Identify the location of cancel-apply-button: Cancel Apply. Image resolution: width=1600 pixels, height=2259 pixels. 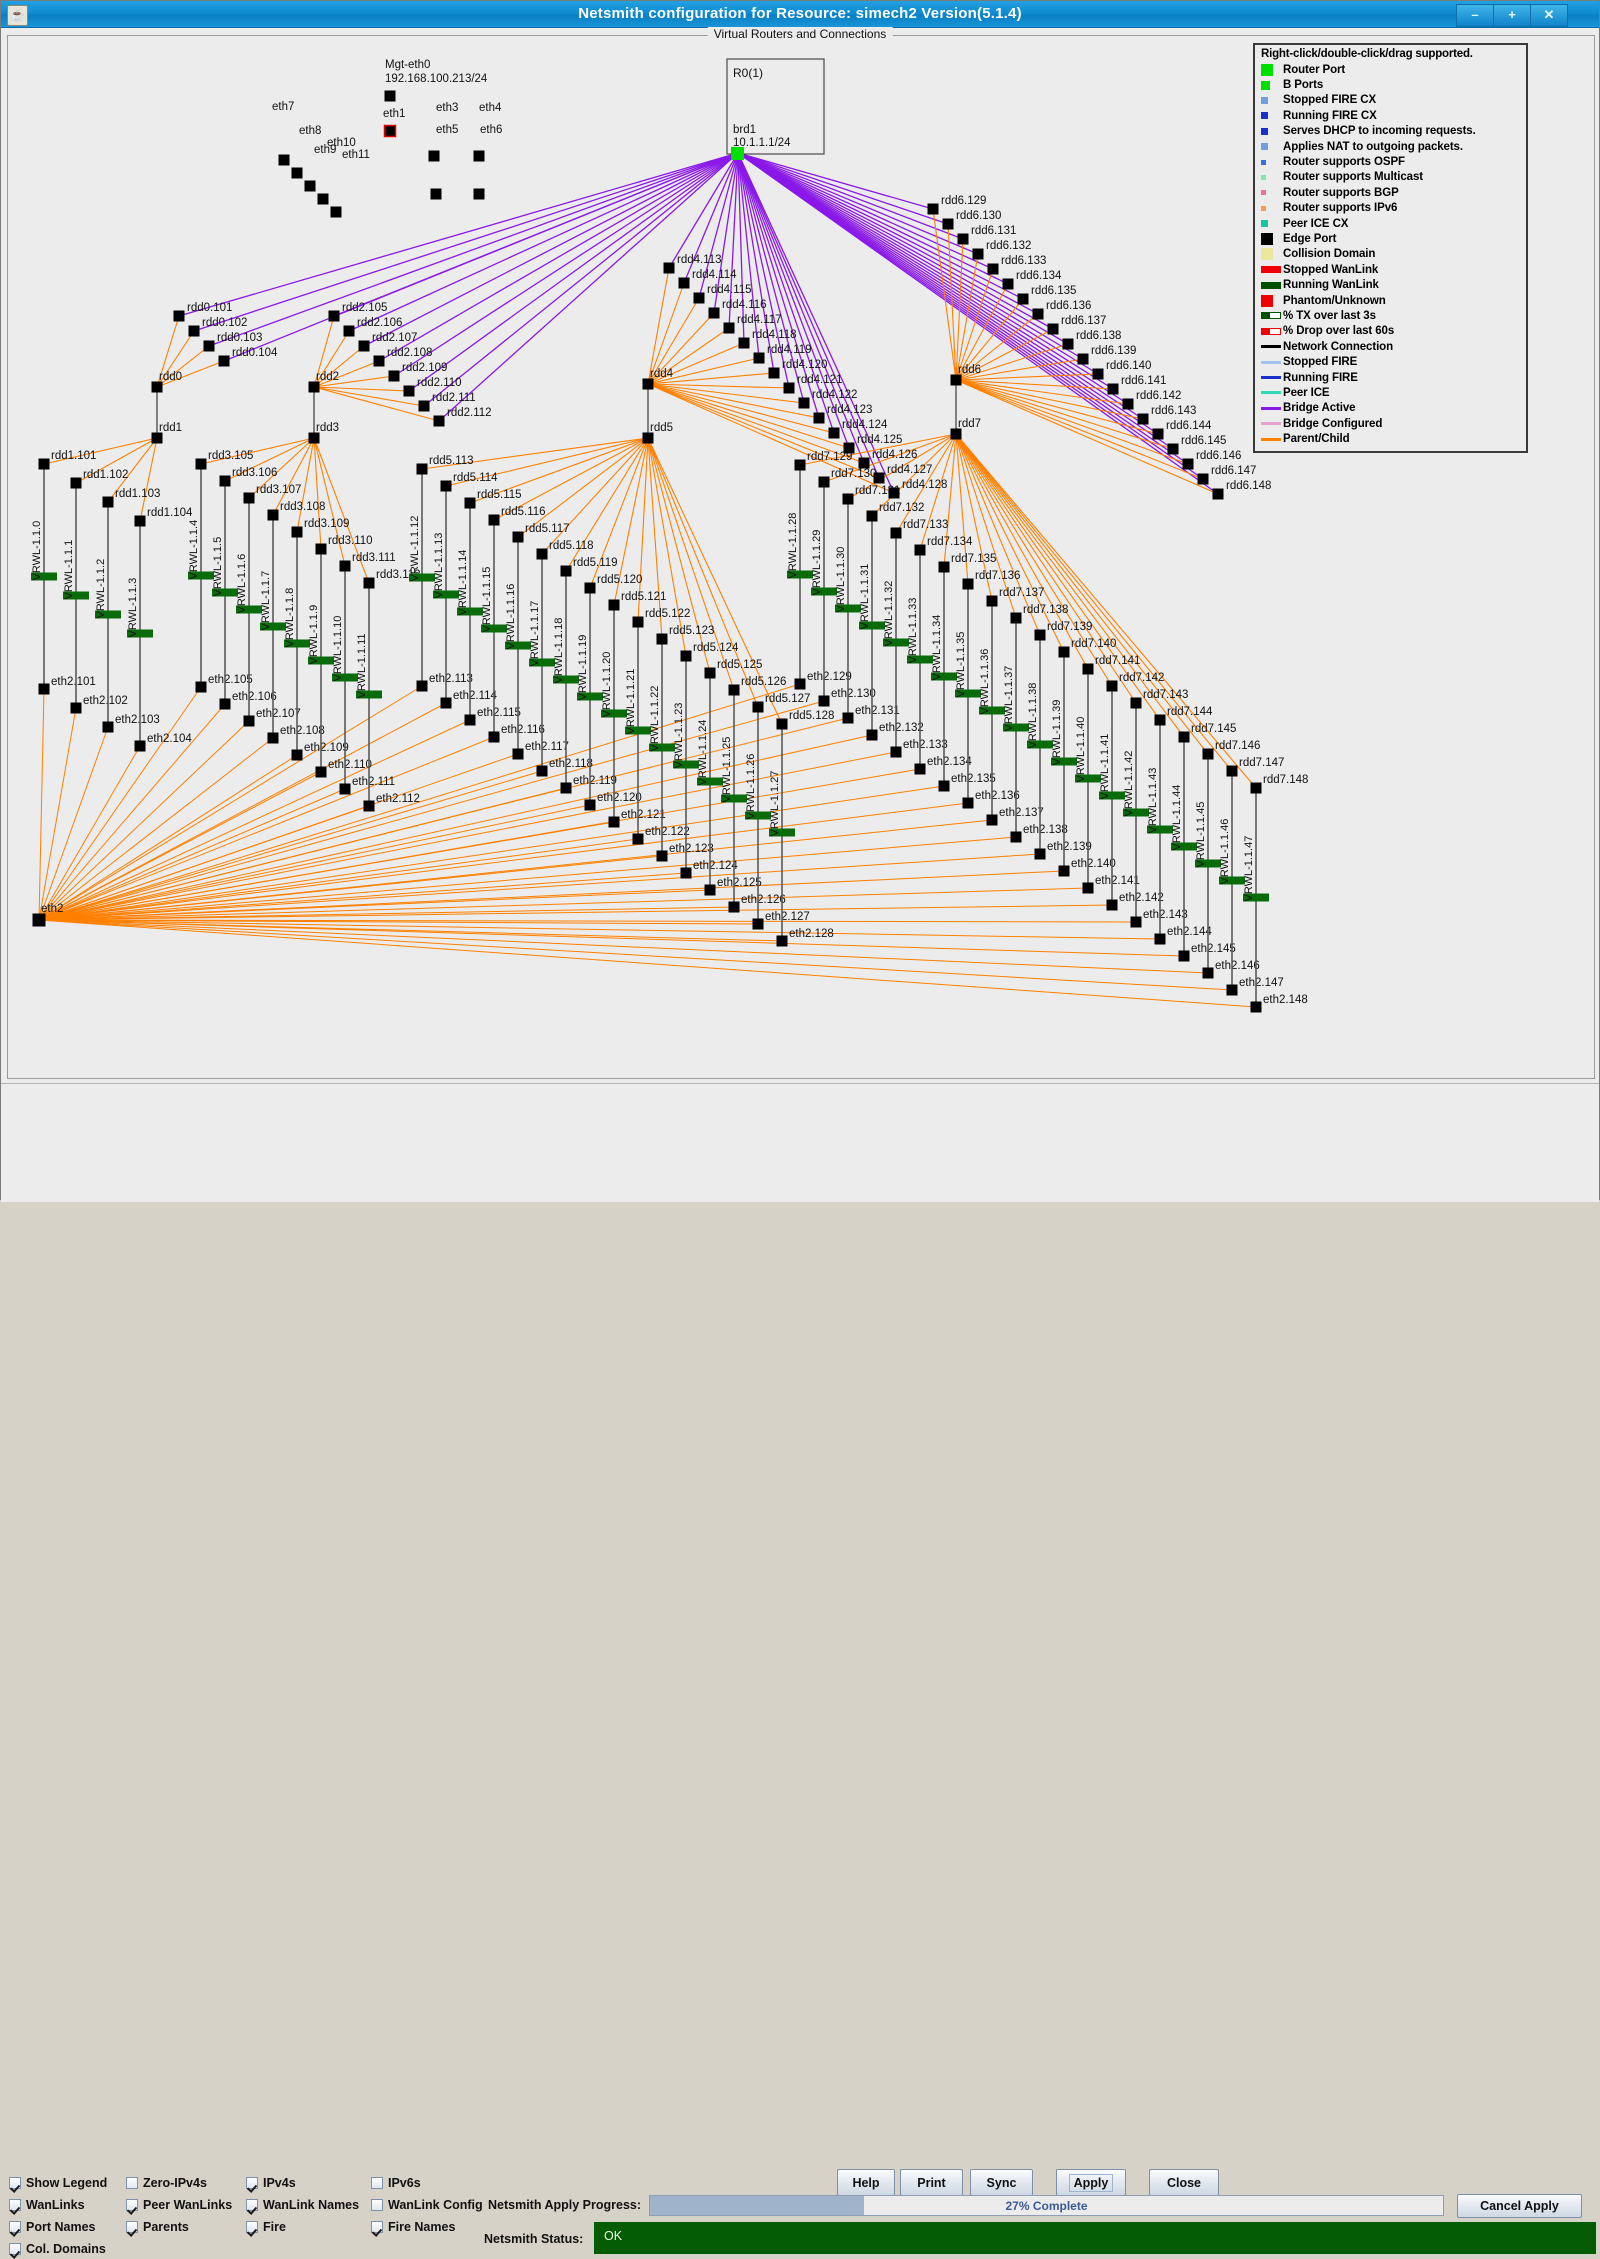
(1519, 2206).